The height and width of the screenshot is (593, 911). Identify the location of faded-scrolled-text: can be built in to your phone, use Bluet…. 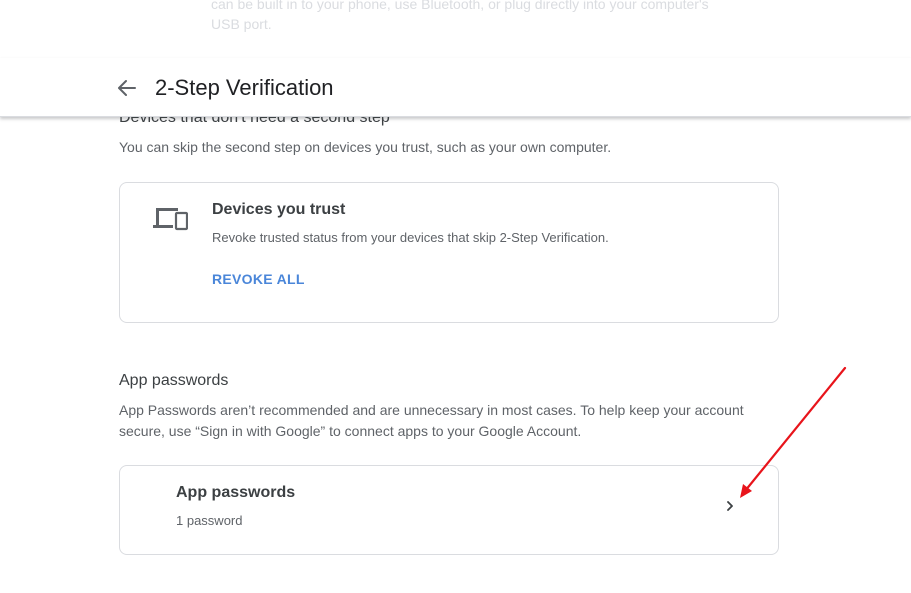
(460, 16).